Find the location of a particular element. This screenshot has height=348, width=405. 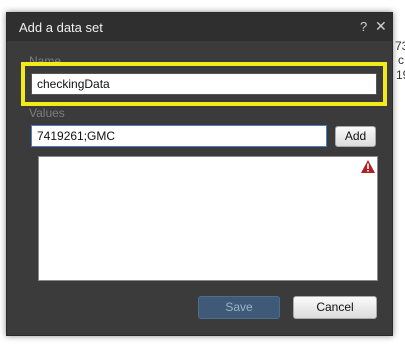

add-button: Add is located at coordinates (355, 136).